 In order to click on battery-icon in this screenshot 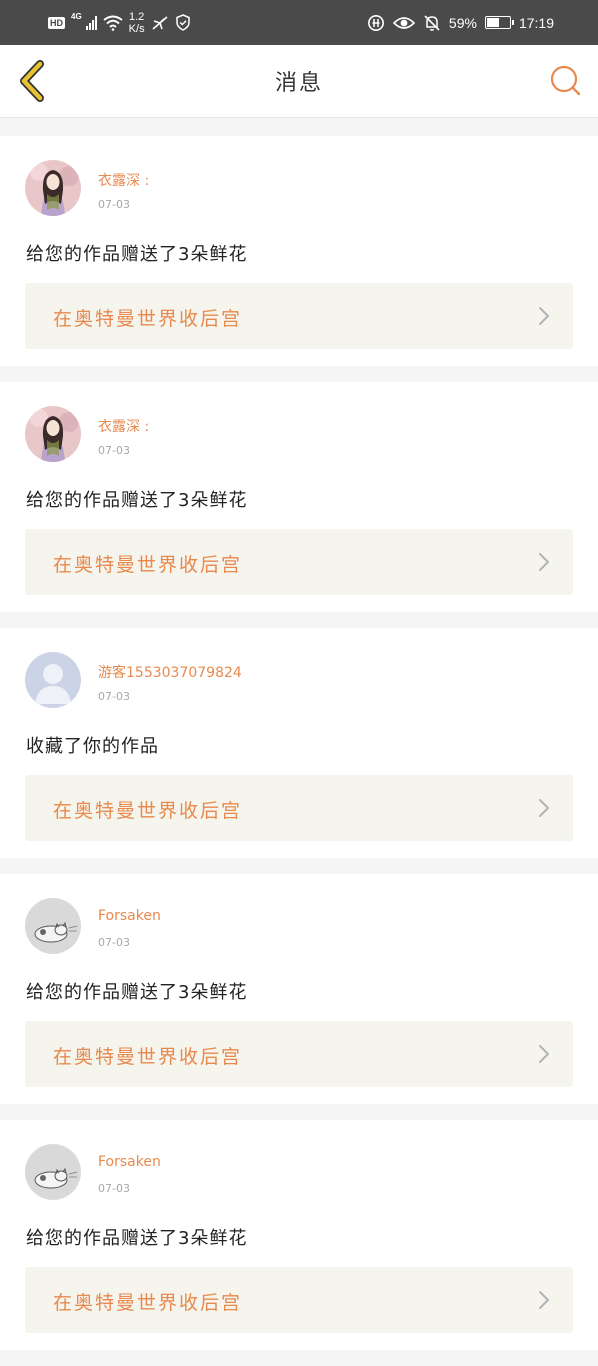, I will do `click(499, 22)`.